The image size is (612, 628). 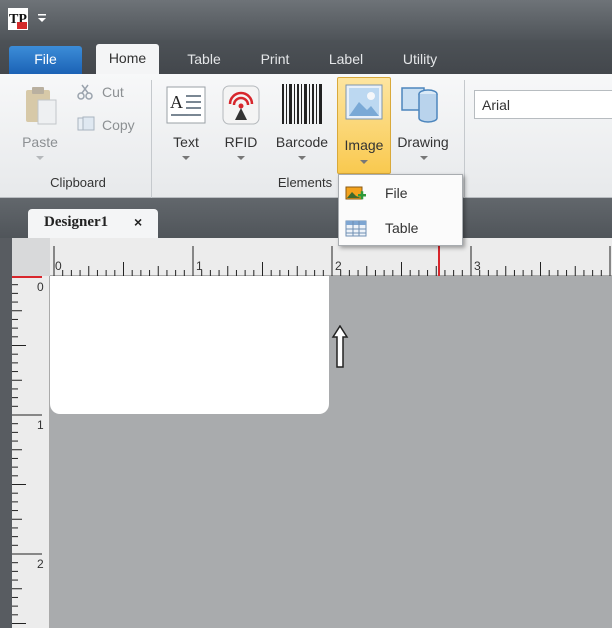 I want to click on barcode-icon, so click(x=302, y=104).